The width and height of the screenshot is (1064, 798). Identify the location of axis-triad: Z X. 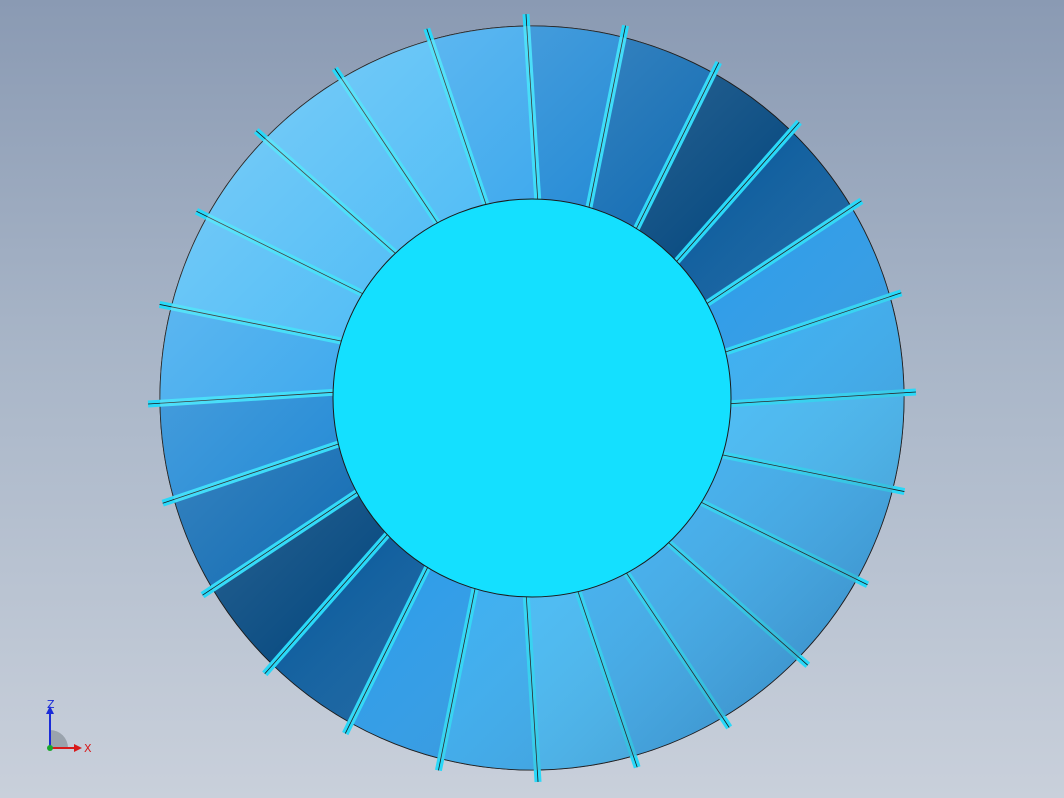
(68, 728).